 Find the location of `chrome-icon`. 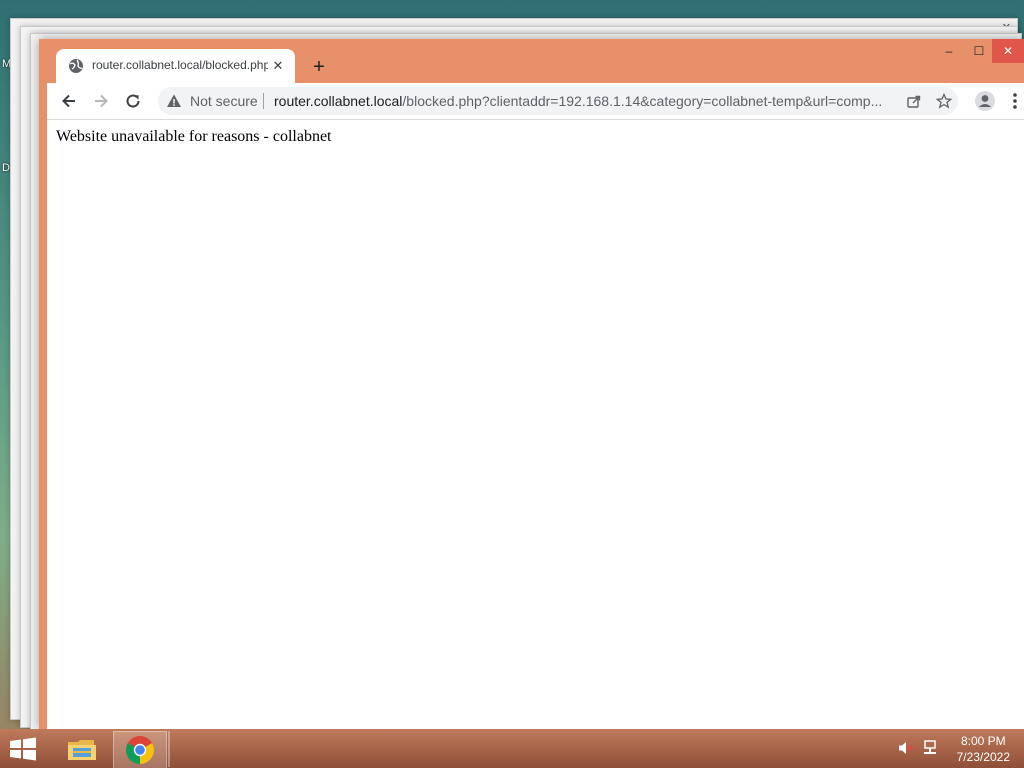

chrome-icon is located at coordinates (140, 750).